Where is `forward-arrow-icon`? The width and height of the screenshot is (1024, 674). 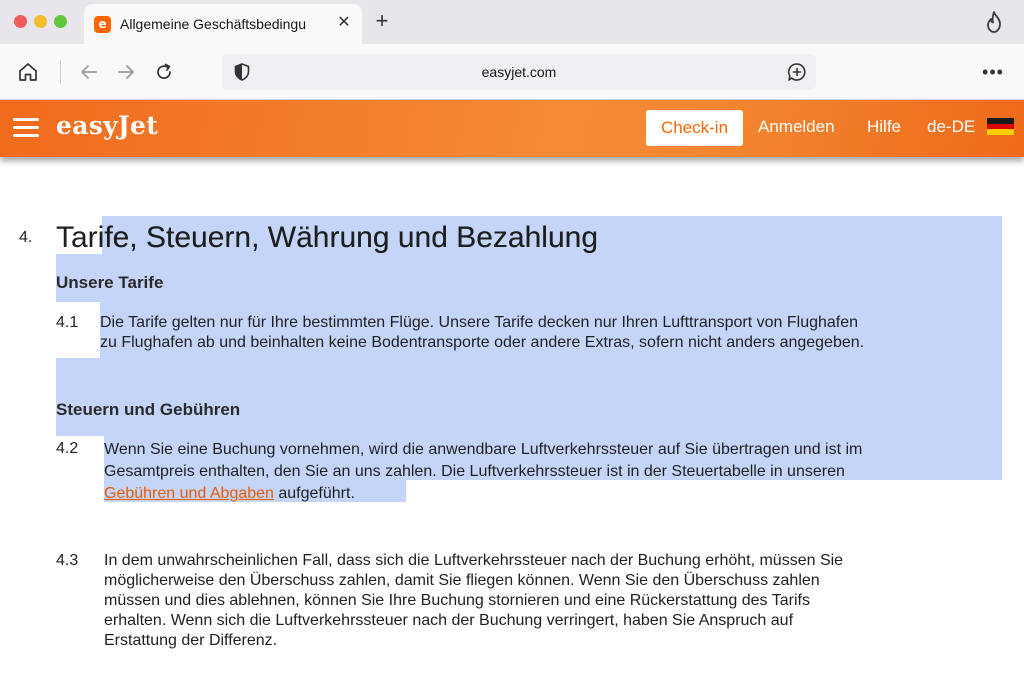 forward-arrow-icon is located at coordinates (126, 72).